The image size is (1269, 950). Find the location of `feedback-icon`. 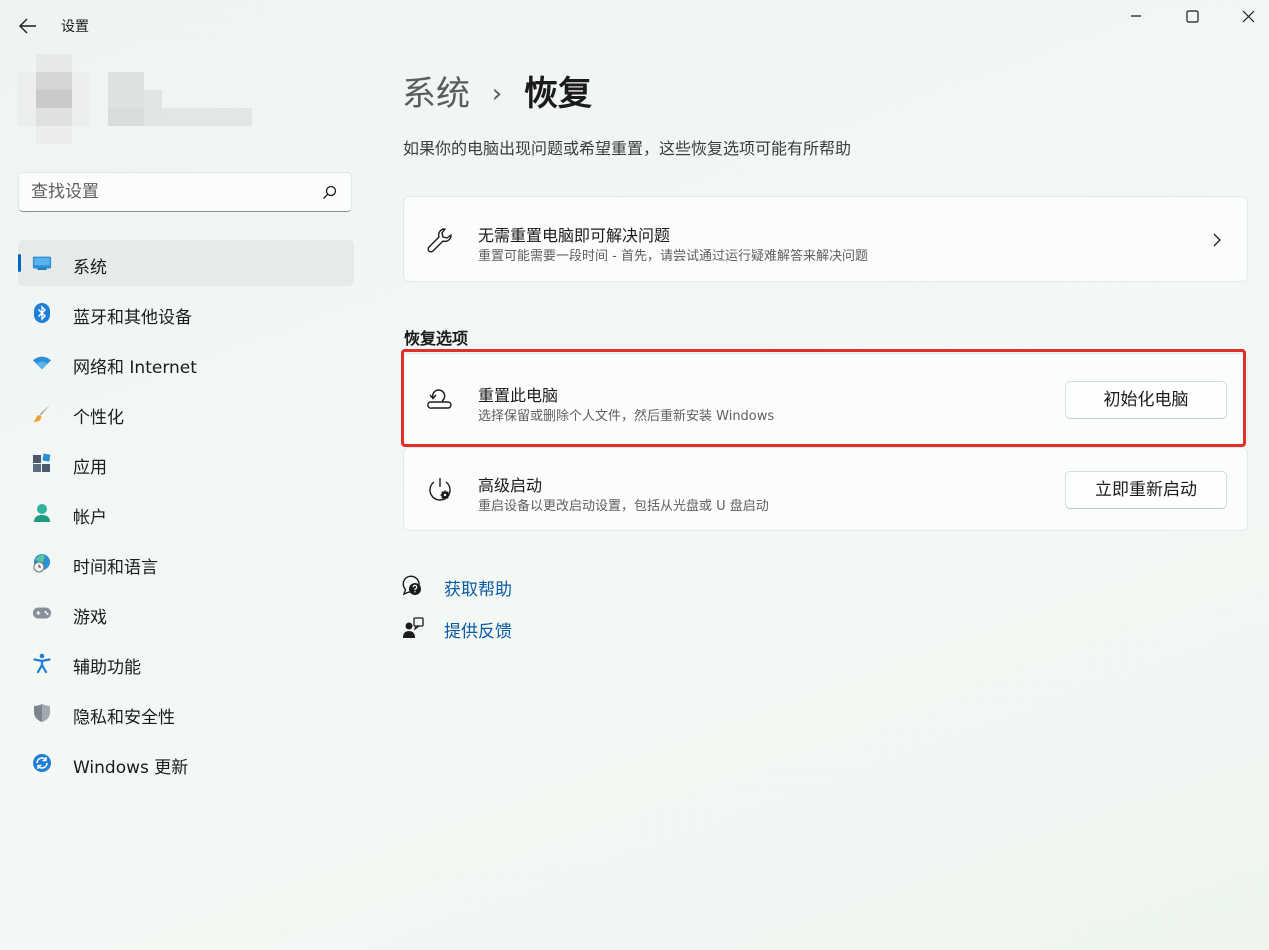

feedback-icon is located at coordinates (413, 627).